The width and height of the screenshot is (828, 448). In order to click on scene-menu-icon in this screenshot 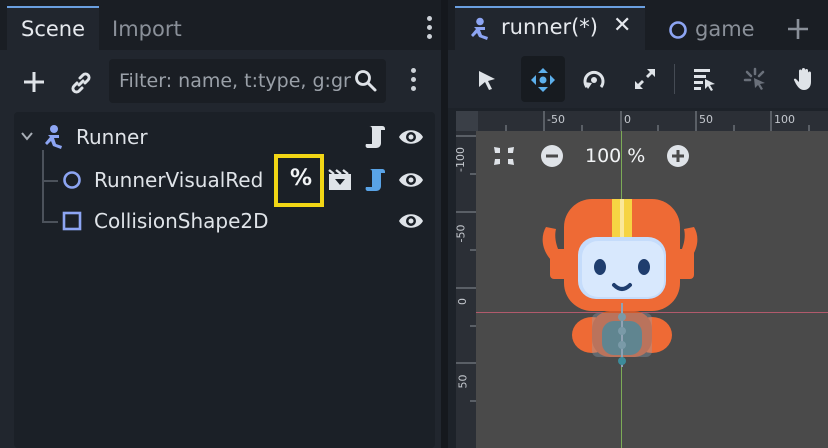, I will do `click(414, 81)`.